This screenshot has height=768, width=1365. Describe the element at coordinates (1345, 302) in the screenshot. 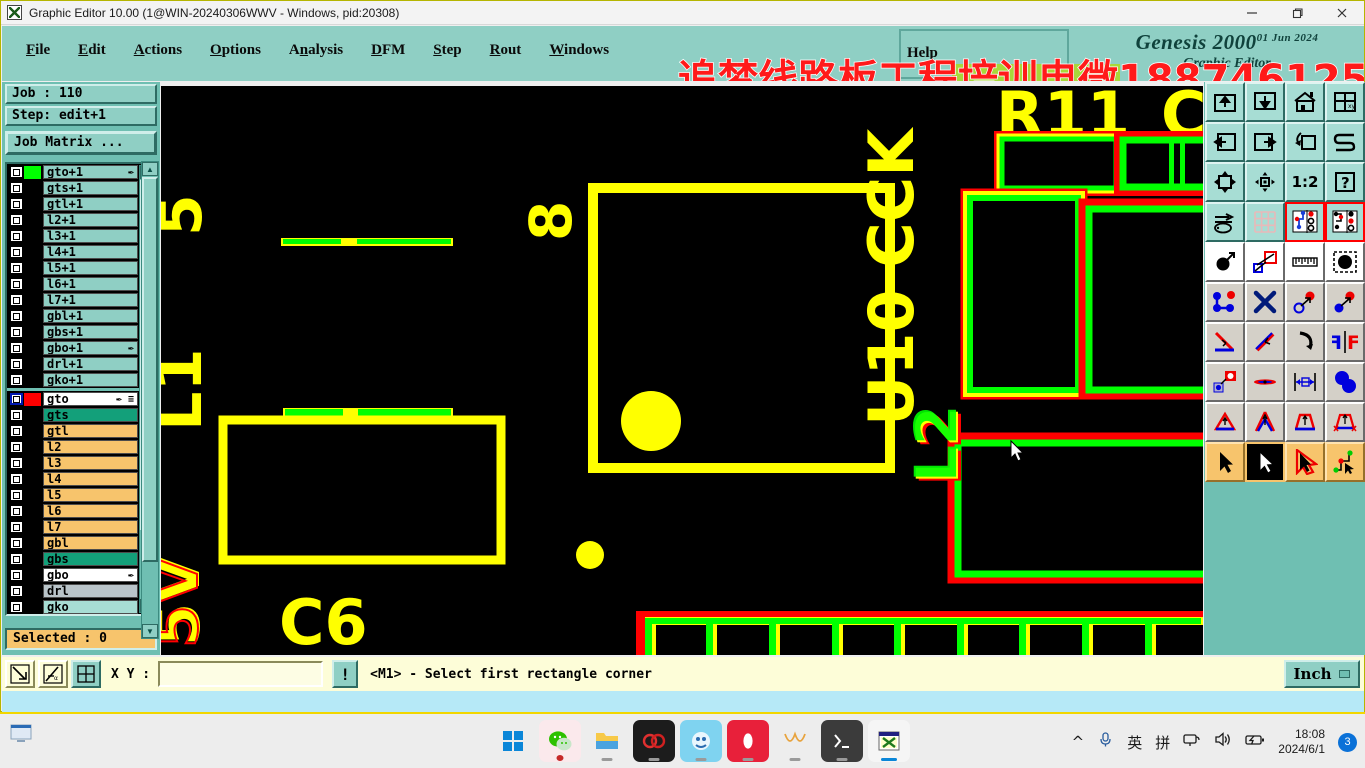

I see `move-feature-icon` at that location.